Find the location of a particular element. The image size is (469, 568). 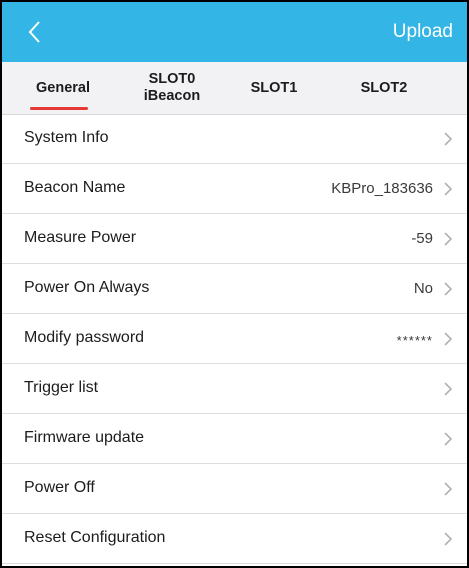

row-label: Trigger list is located at coordinates (61, 387).